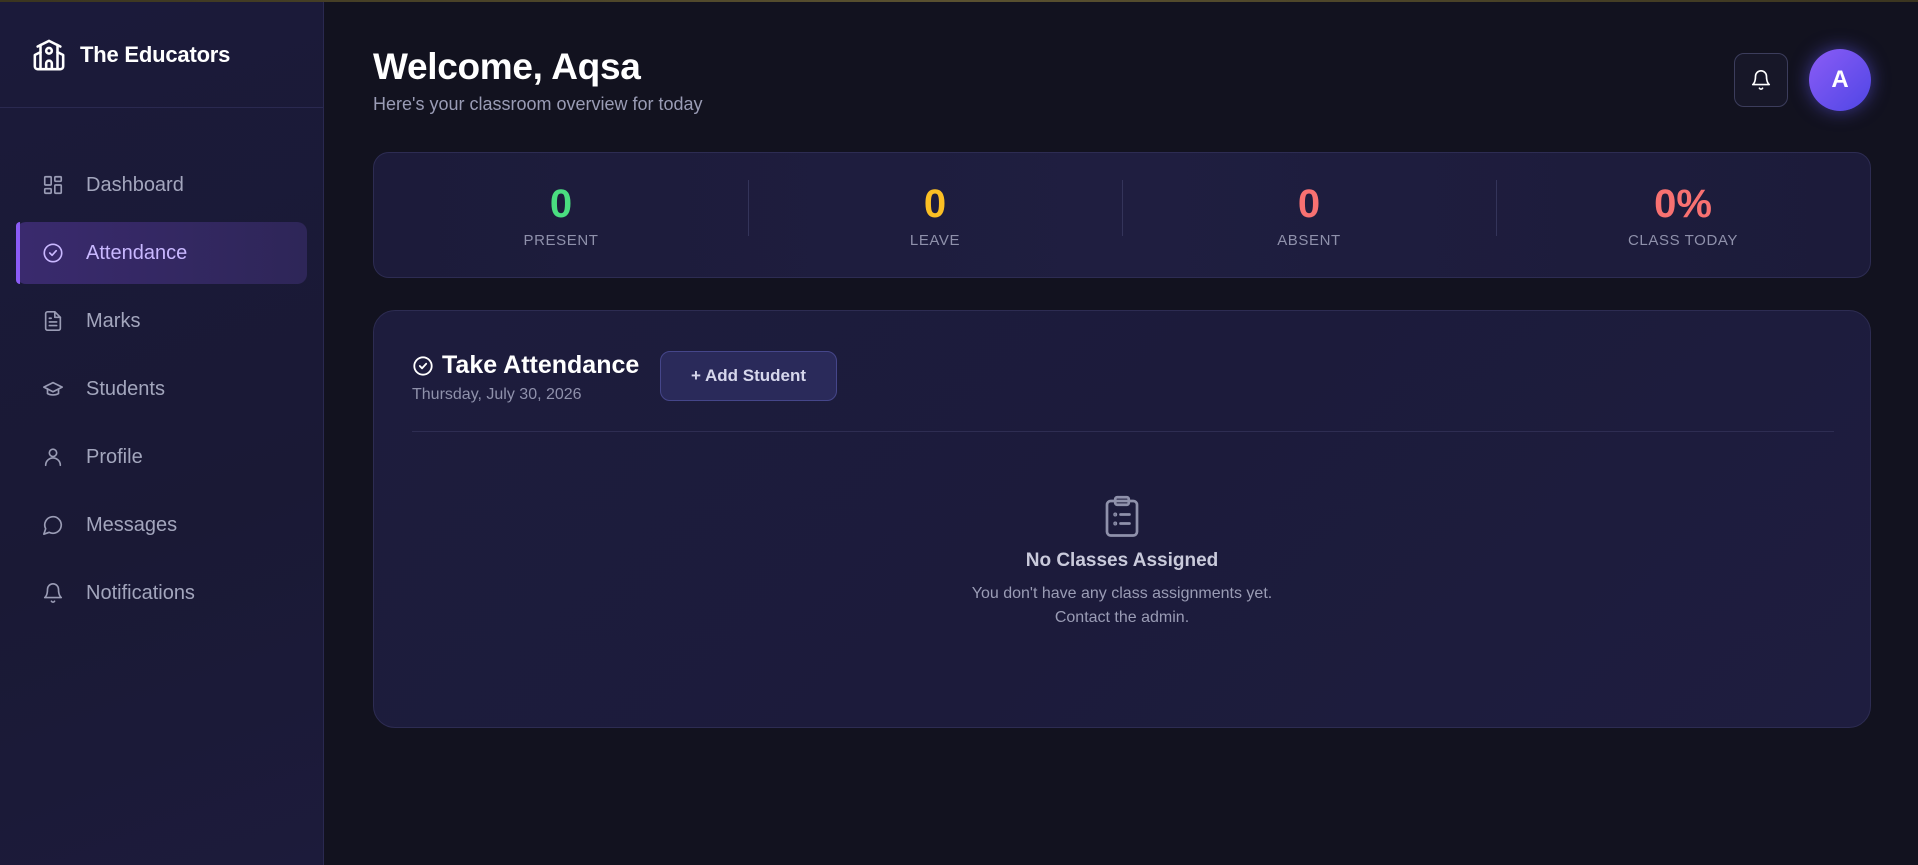 The image size is (1918, 865). Describe the element at coordinates (135, 184) in the screenshot. I see `sidebar-item-label: Dashboard` at that location.